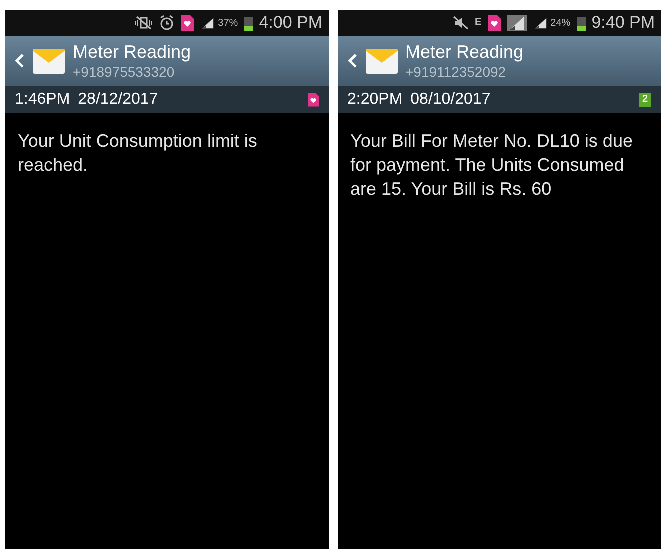  Describe the element at coordinates (137, 153) in the screenshot. I see `message-text: Your Unit Consumption limit is reached.` at that location.